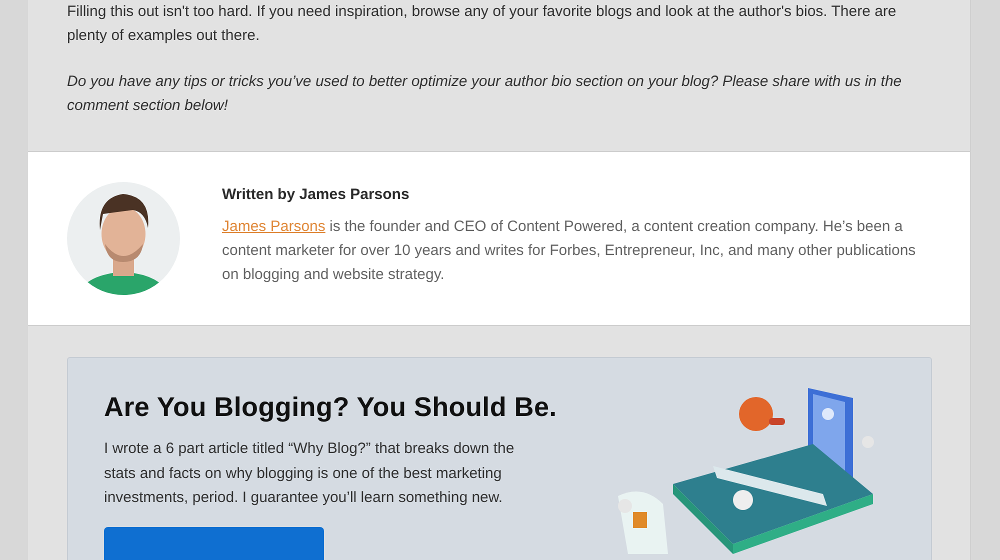  Describe the element at coordinates (482, 24) in the screenshot. I see `article-paragraph: Filling this out isn't too hard. If you need inspiration, browse any of your favorite blogs and look at the author's bios. There are plenty of examples out there.` at that location.